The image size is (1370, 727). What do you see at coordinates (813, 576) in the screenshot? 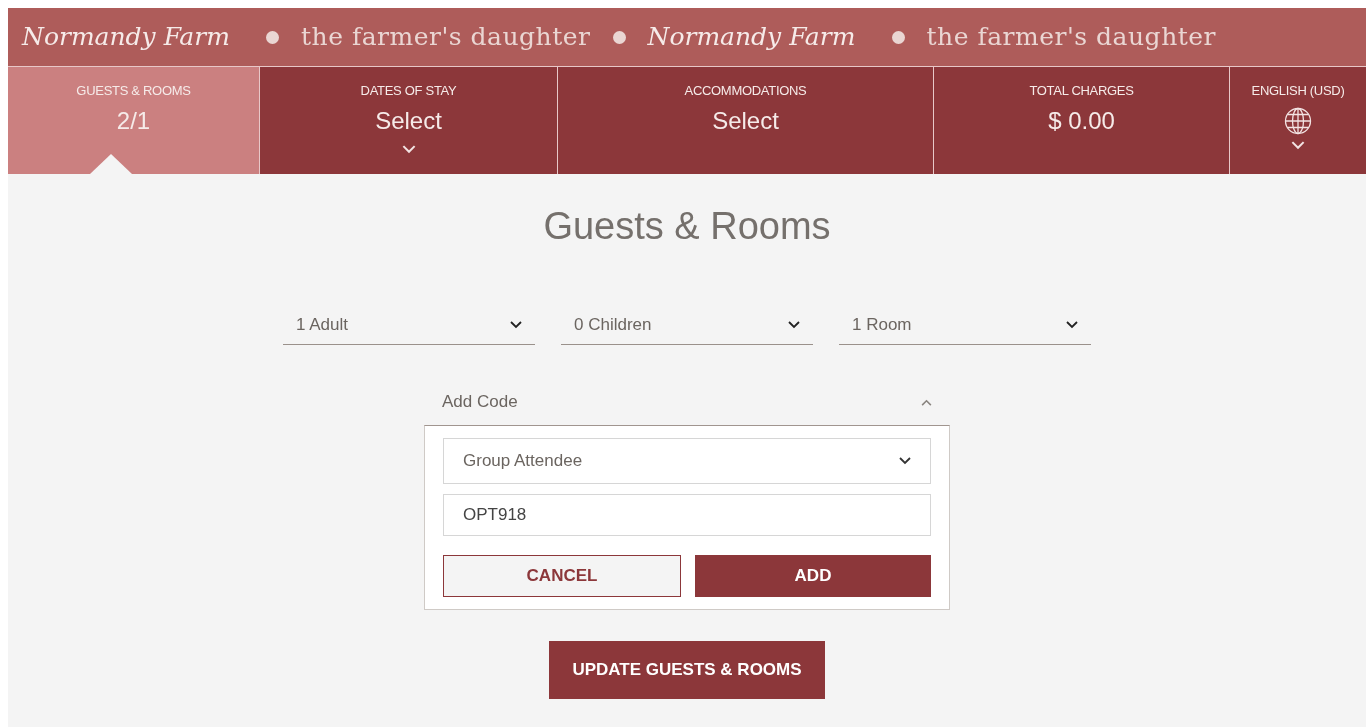
I see `add-button: ADD` at bounding box center [813, 576].